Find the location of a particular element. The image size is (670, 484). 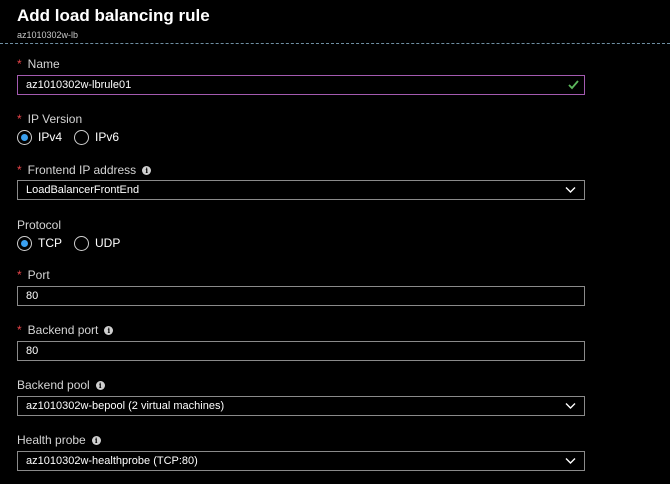

udp-label: UDP is located at coordinates (108, 243).